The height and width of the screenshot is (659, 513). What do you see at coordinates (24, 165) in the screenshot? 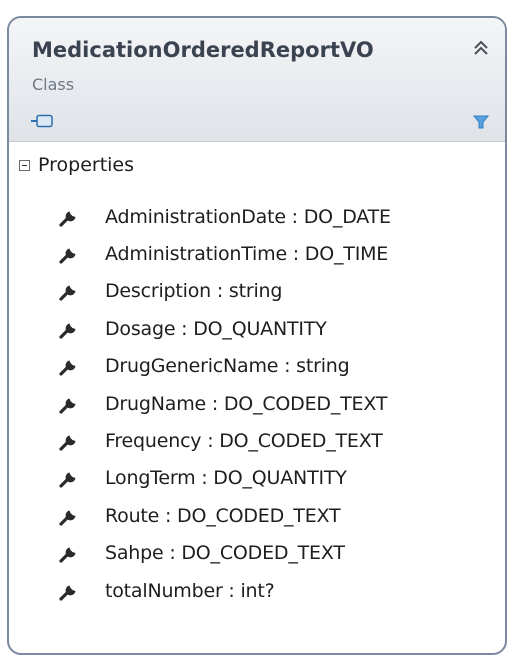
I see `collapse-toggle-icon` at bounding box center [24, 165].